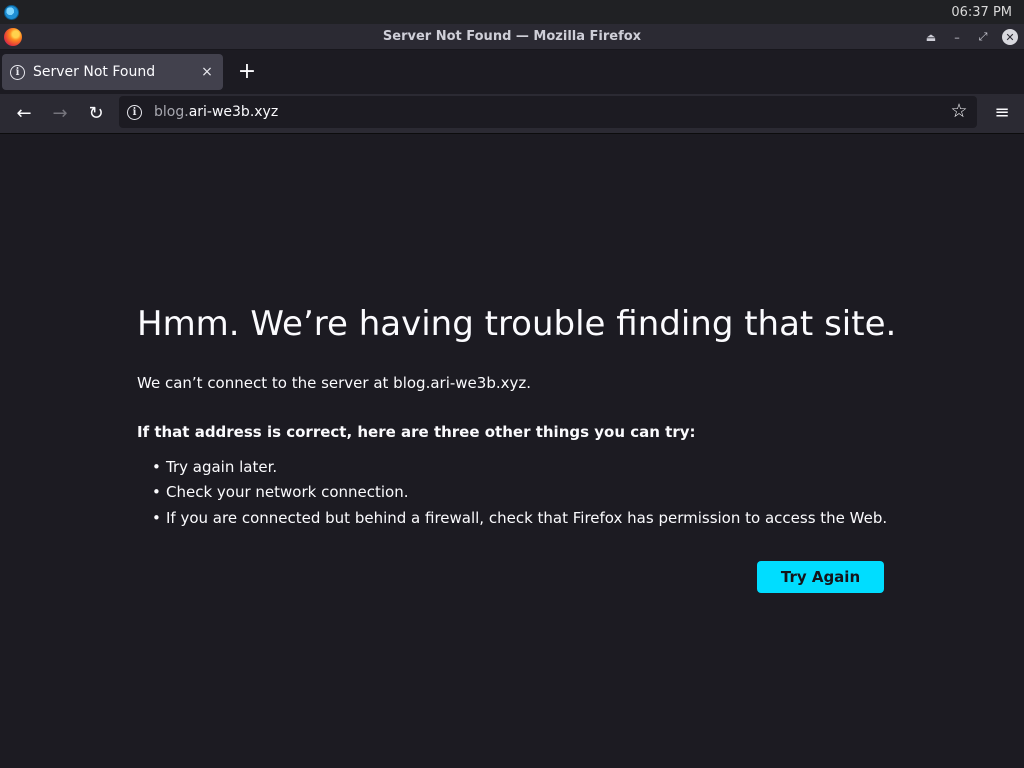 The height and width of the screenshot is (768, 1024). Describe the element at coordinates (96, 114) in the screenshot. I see `reload-button: ↻` at that location.